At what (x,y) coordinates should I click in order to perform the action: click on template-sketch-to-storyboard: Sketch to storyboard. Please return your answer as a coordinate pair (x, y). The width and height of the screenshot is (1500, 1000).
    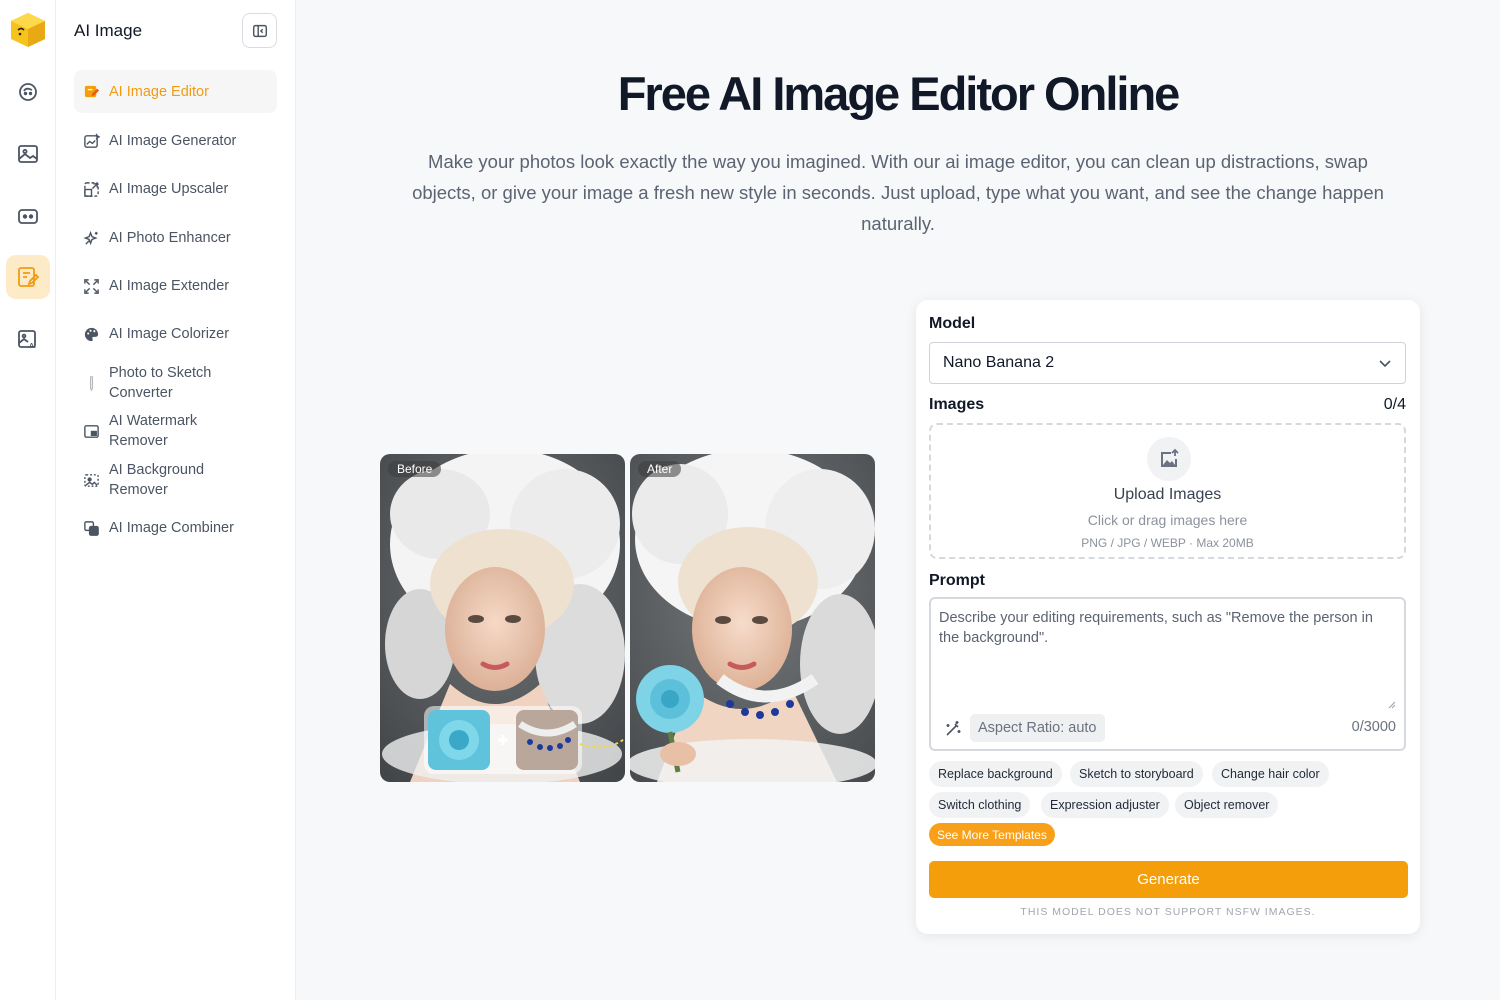
    Looking at the image, I should click on (1136, 774).